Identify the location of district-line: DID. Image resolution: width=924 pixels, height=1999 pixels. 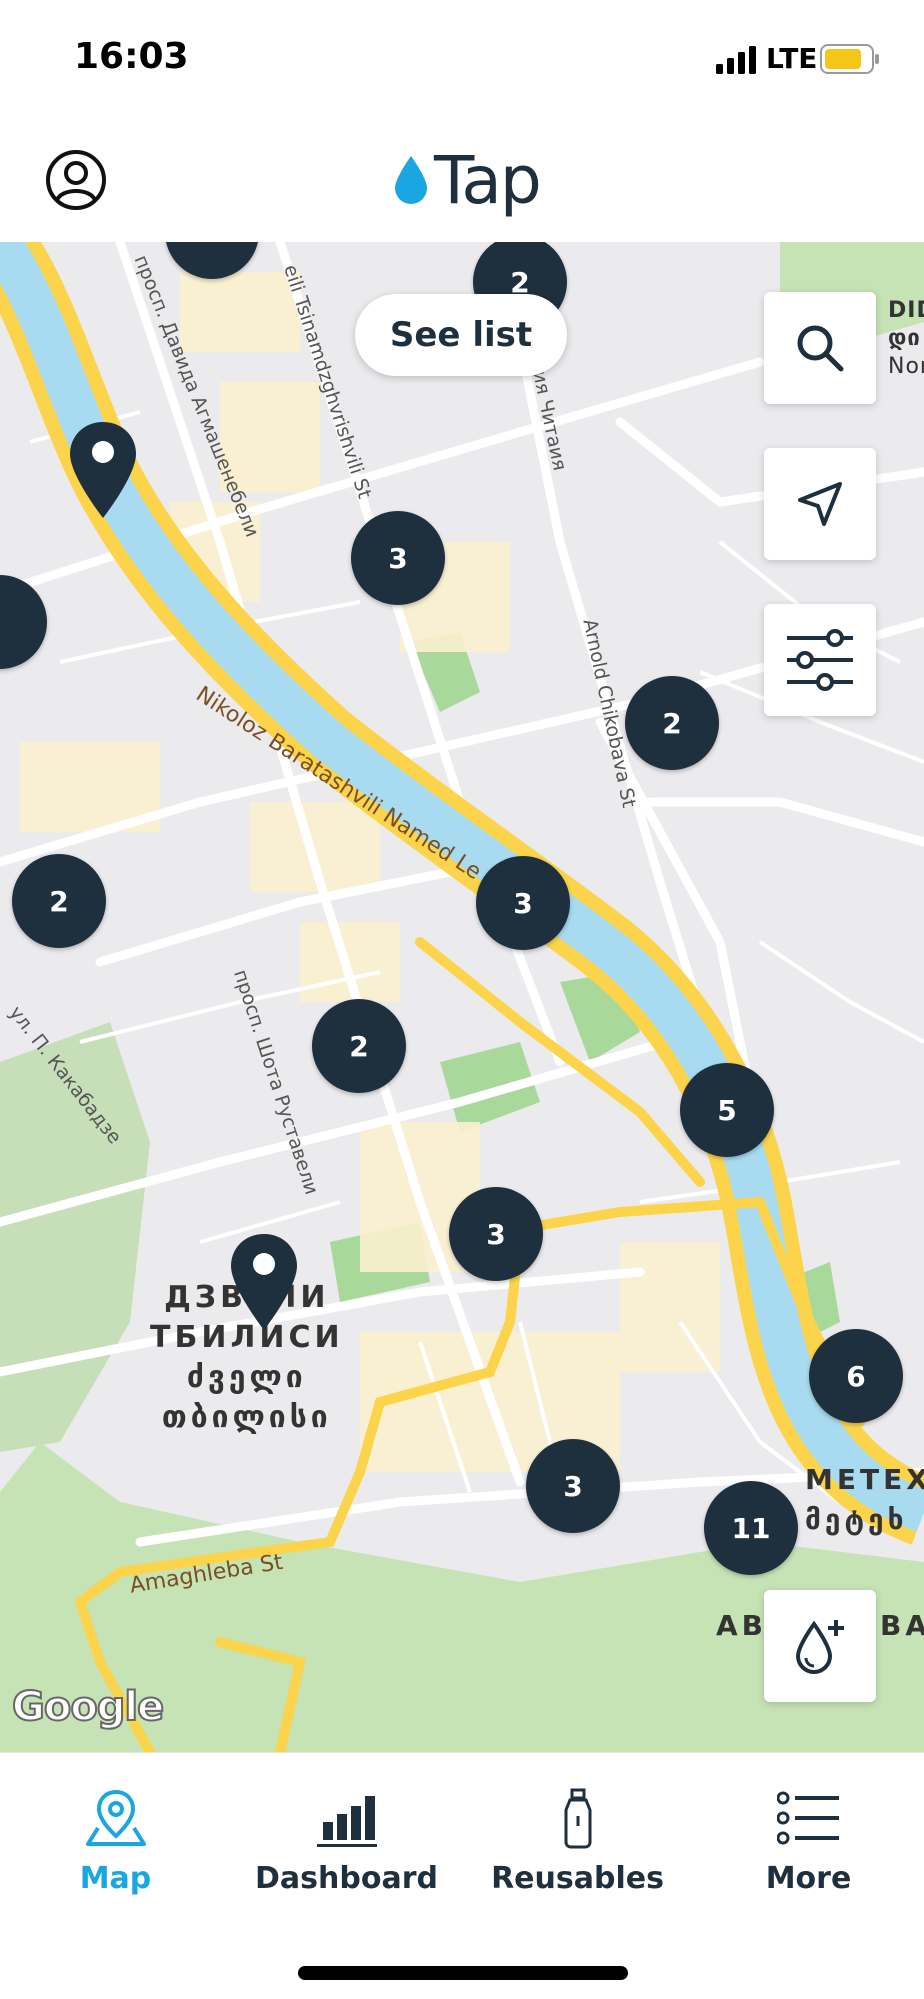
(906, 310).